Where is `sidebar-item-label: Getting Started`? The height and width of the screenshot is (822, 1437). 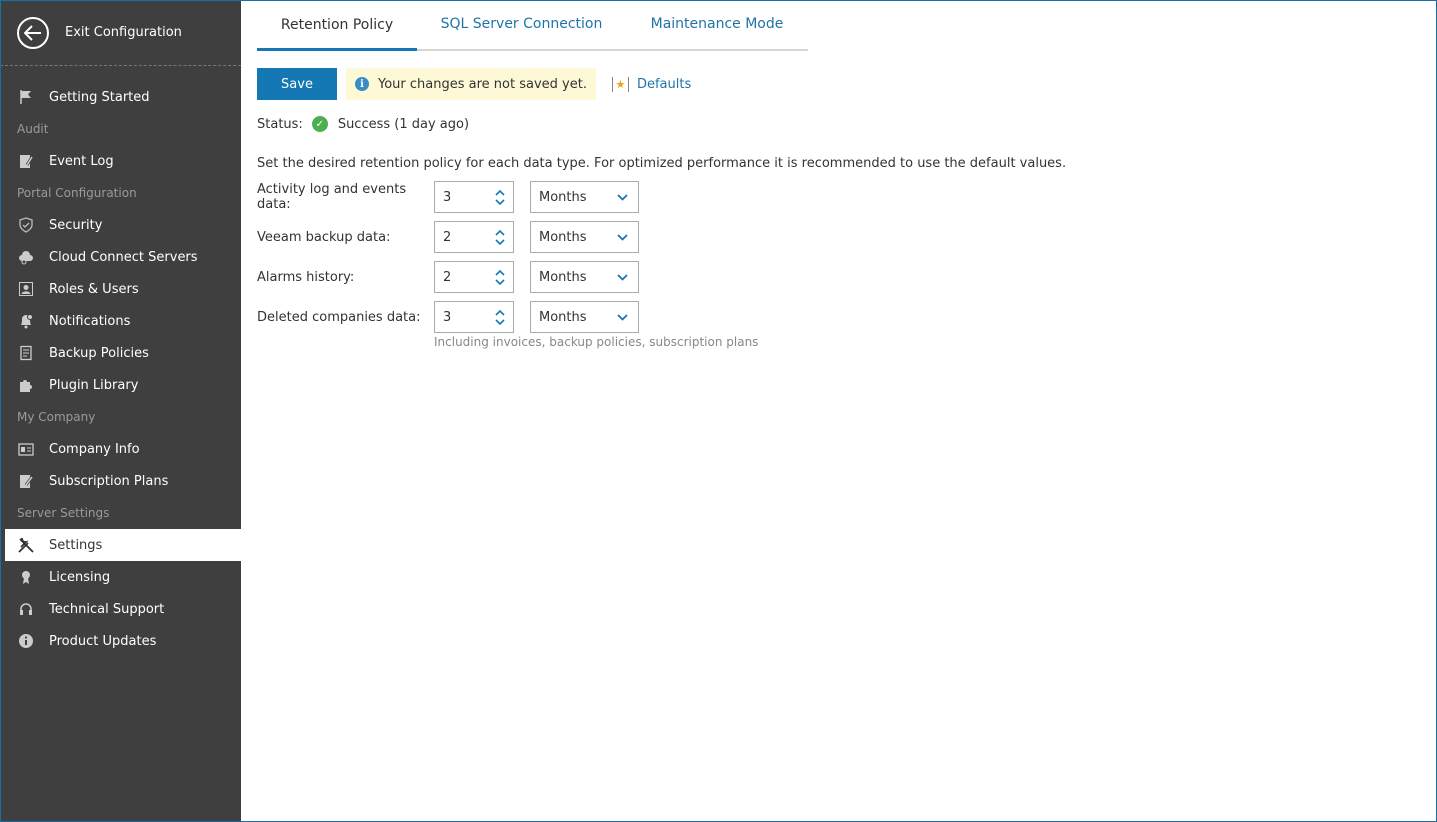 sidebar-item-label: Getting Started is located at coordinates (99, 97).